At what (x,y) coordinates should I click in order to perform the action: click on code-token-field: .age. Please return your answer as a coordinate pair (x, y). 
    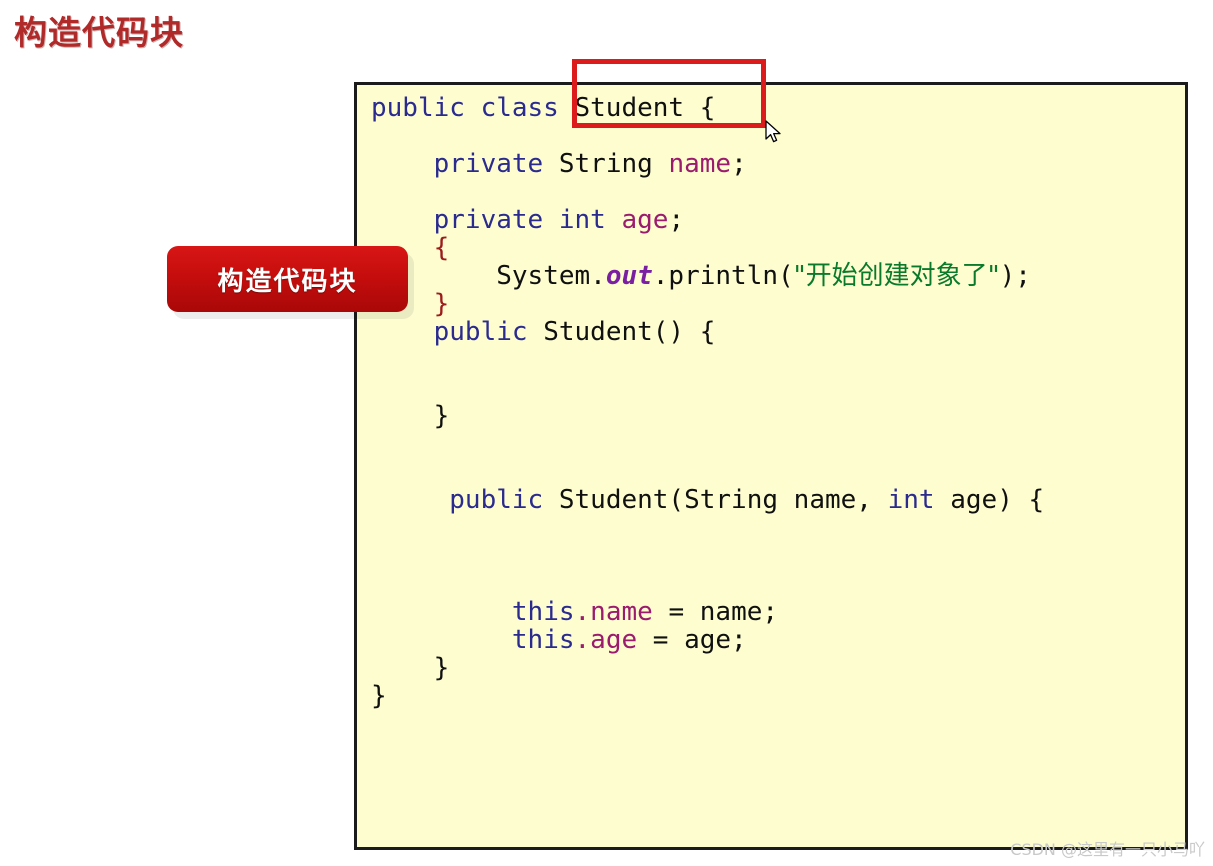
    Looking at the image, I should click on (606, 640).